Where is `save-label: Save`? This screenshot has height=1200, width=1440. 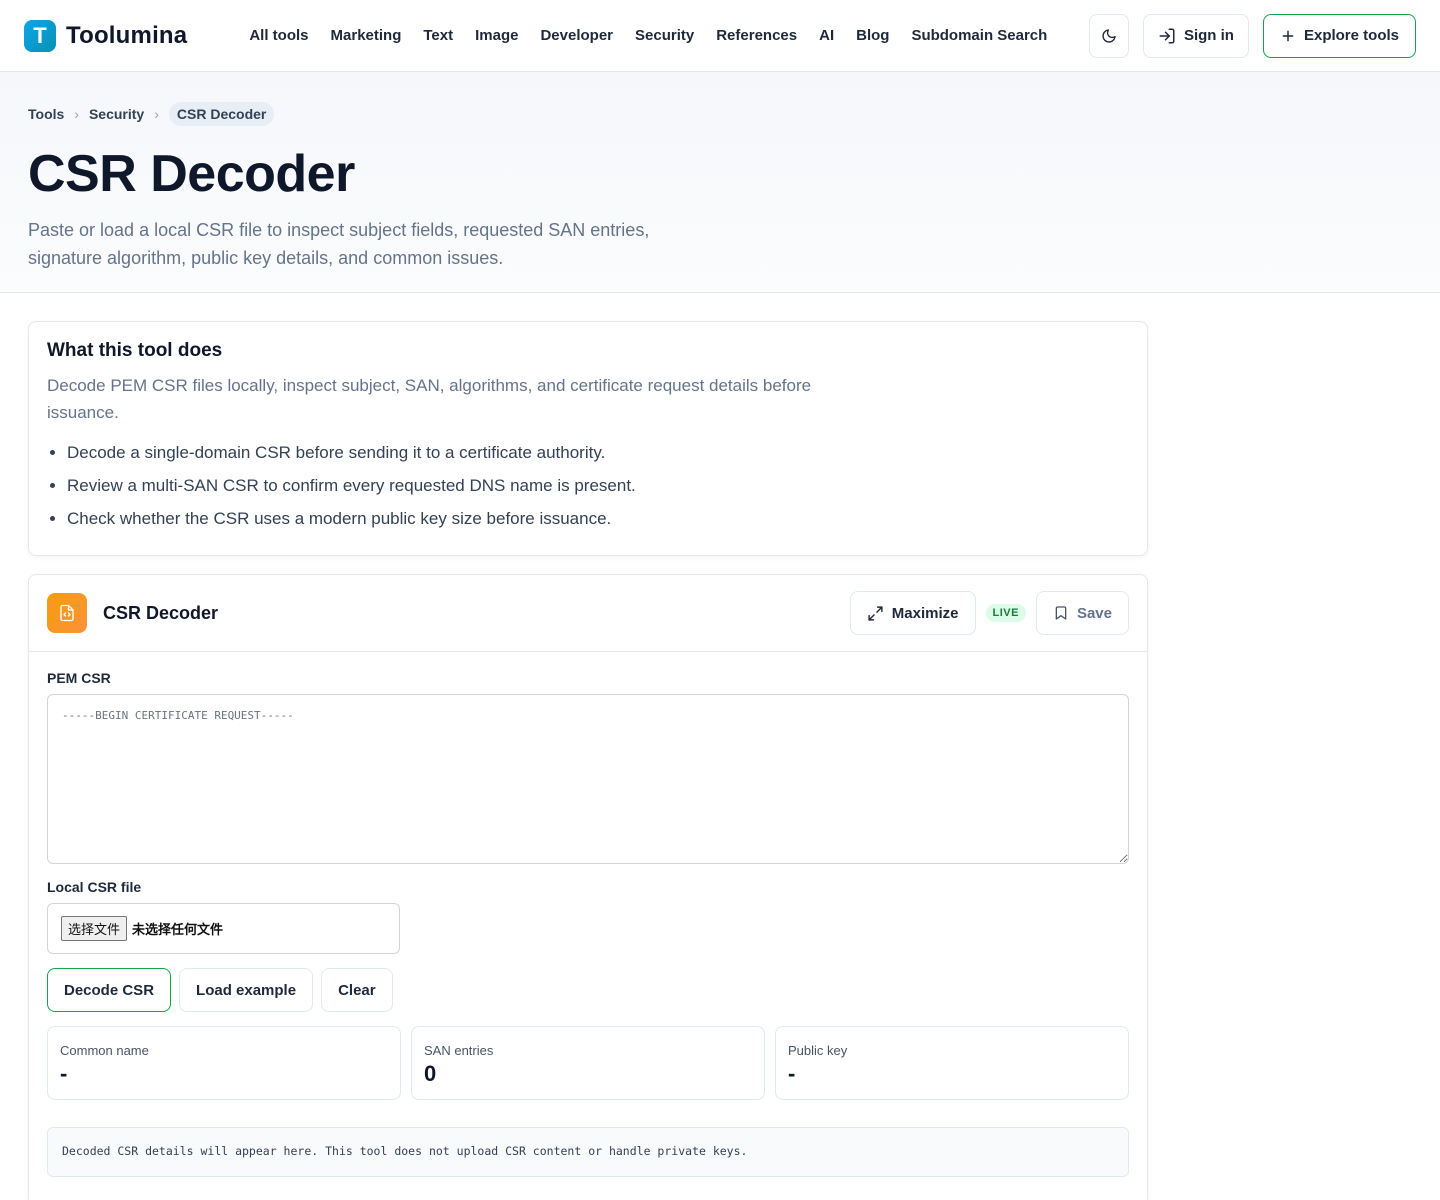
save-label: Save is located at coordinates (1094, 613).